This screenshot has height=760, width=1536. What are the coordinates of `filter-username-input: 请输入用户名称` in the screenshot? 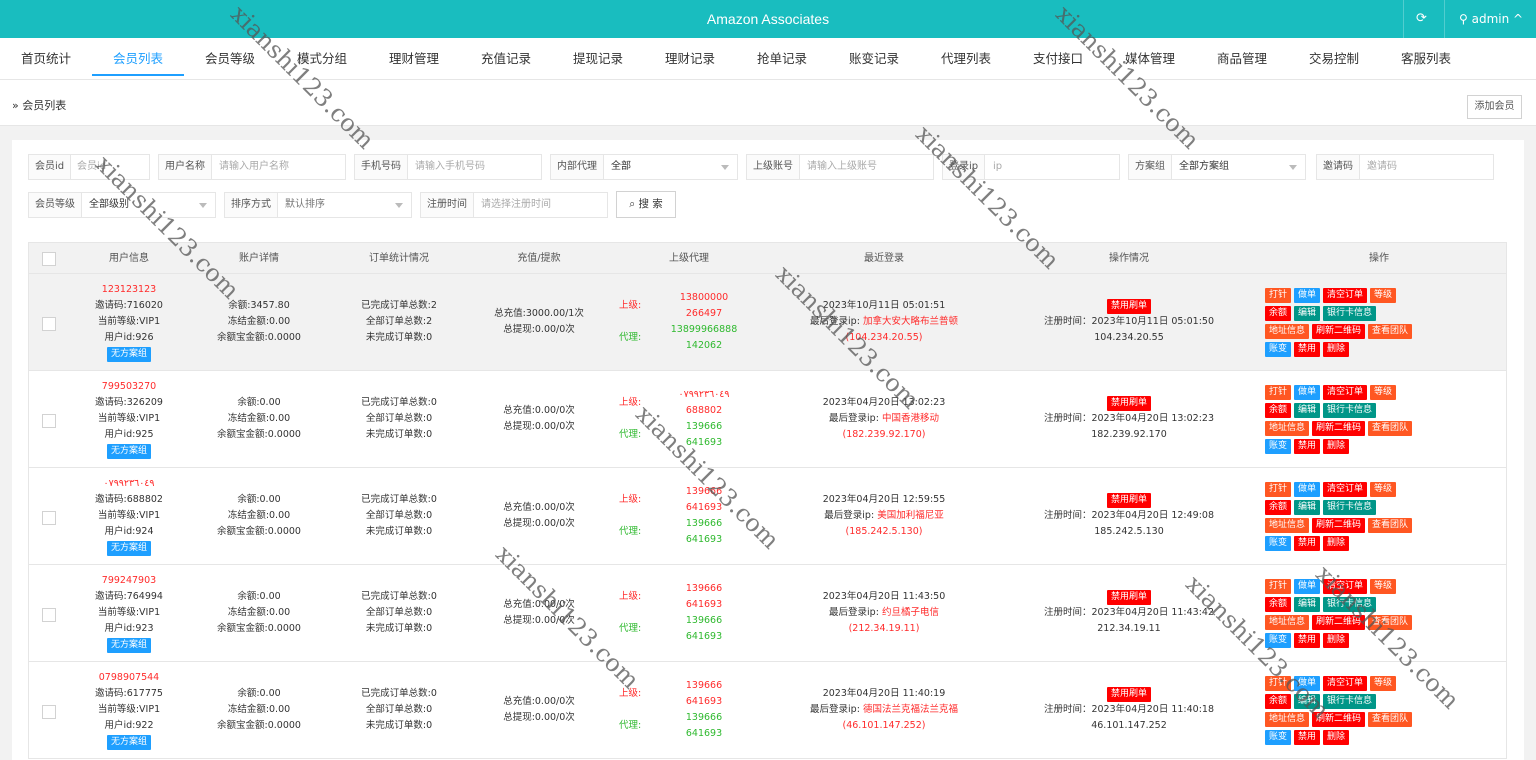 It's located at (254, 167).